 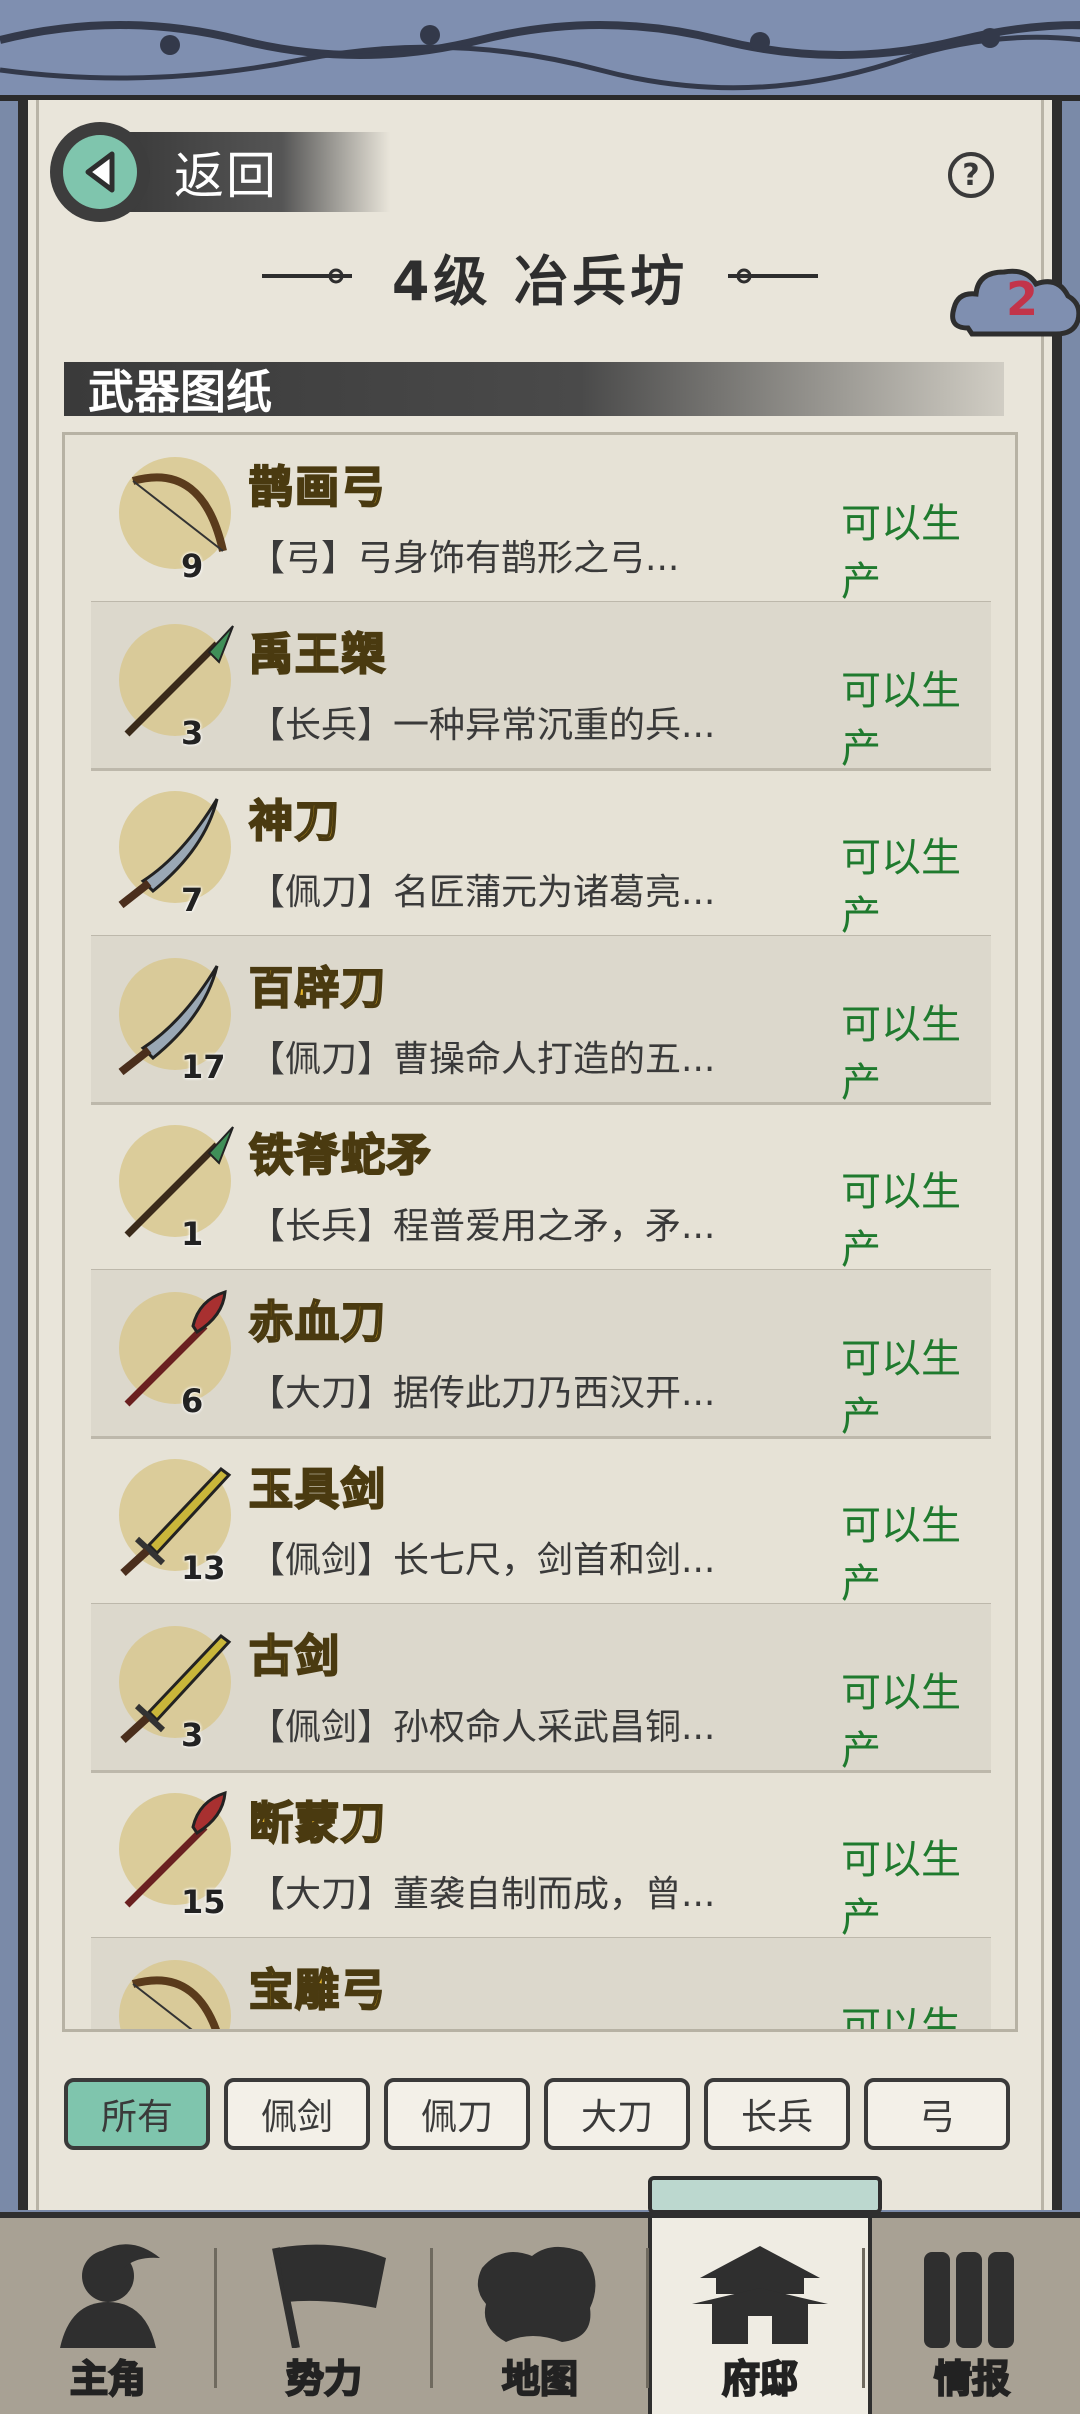 I want to click on filter-tab: 所有, so click(x=137, y=2114).